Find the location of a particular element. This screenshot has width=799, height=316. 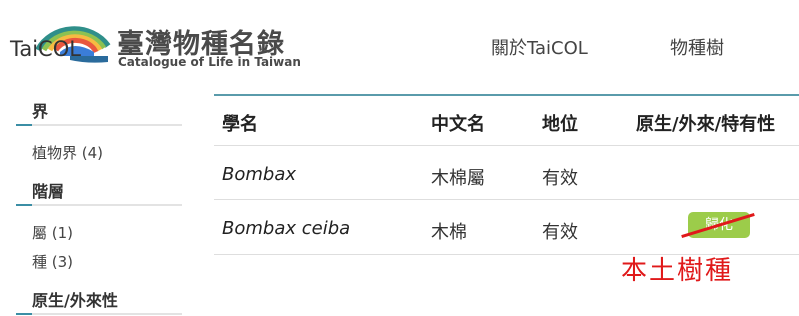

table-top-border is located at coordinates (506, 95).